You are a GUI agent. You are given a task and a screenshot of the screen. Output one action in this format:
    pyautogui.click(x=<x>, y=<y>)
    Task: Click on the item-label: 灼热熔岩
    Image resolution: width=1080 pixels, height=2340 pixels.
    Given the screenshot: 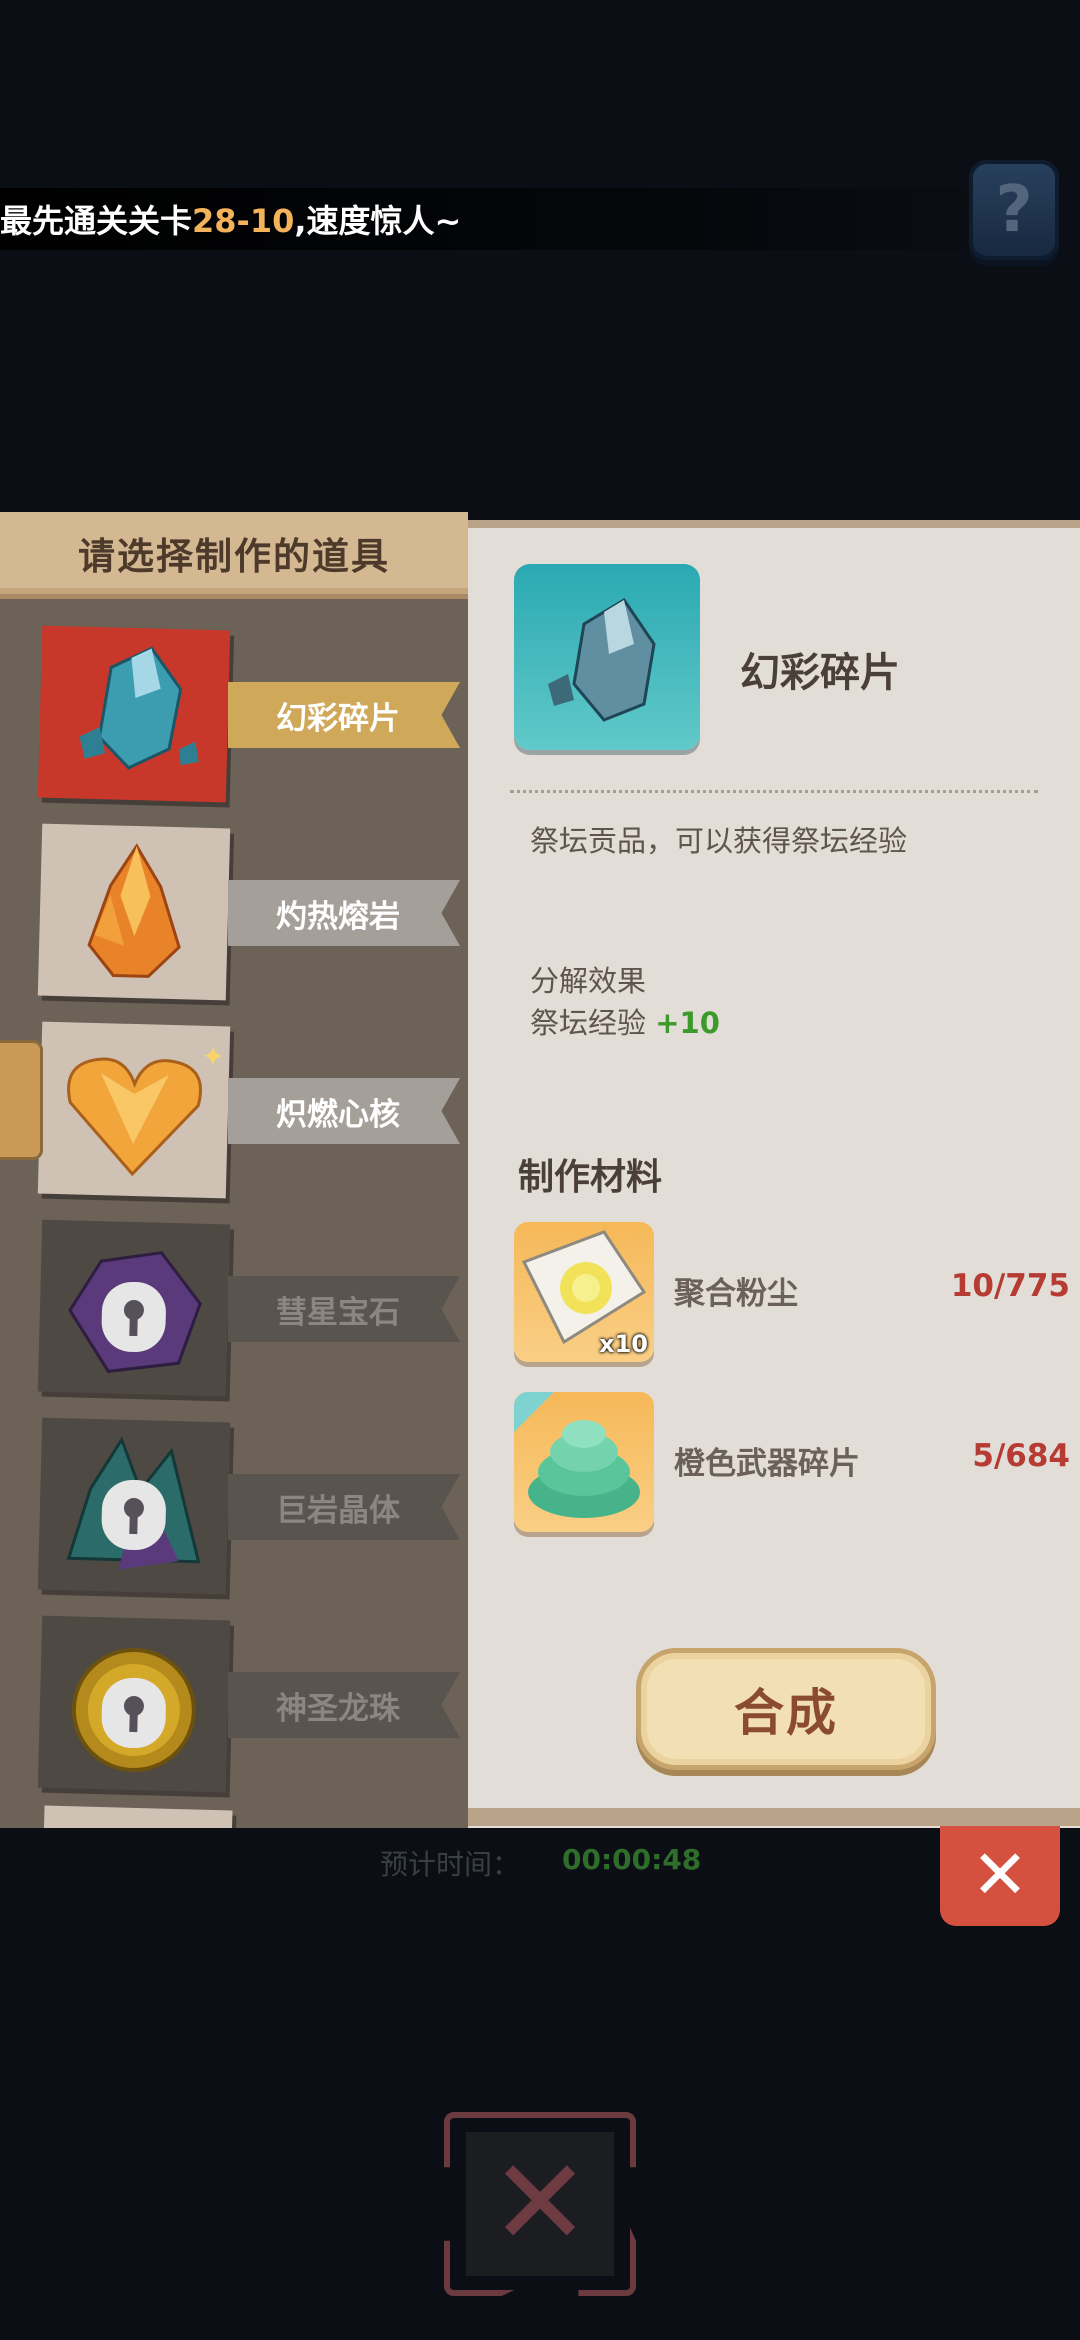 What is the action you would take?
    pyautogui.click(x=338, y=916)
    